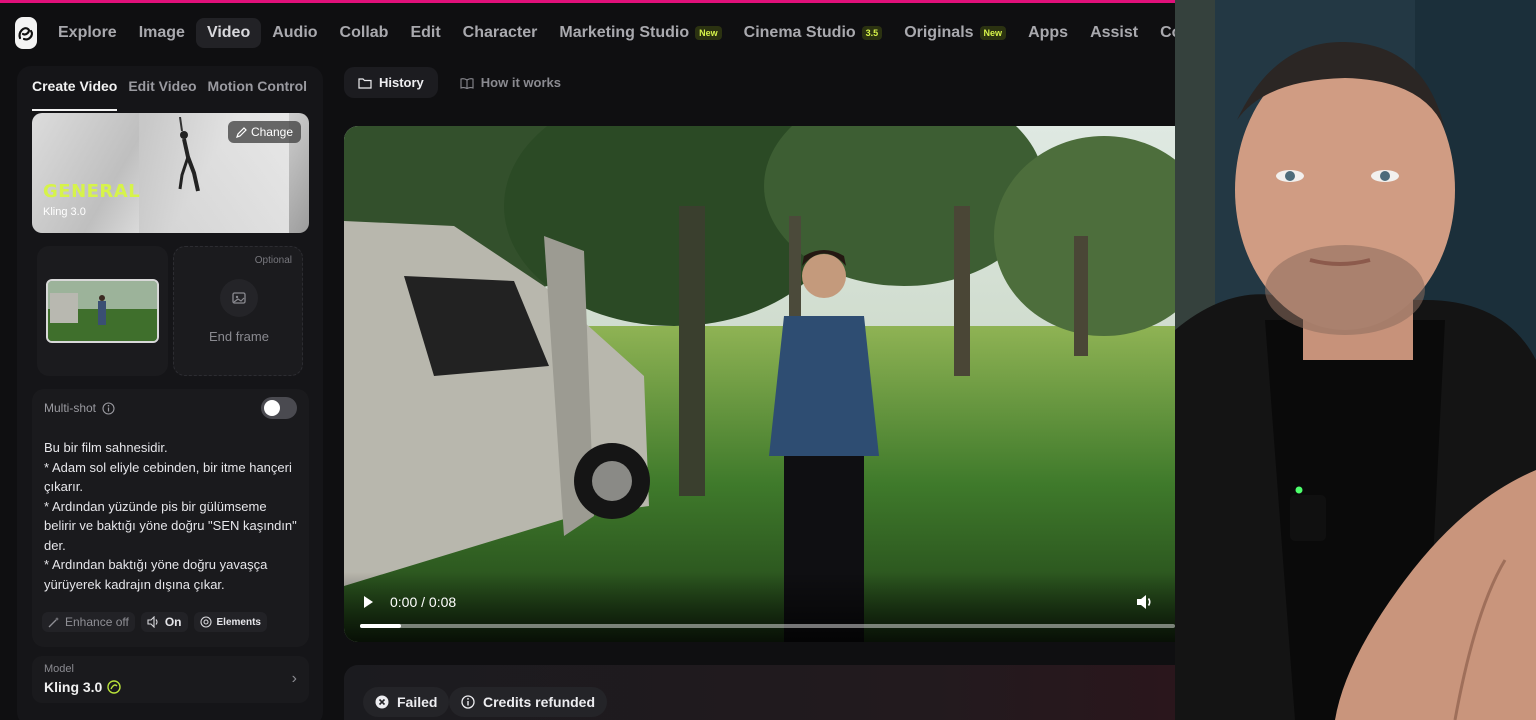  What do you see at coordinates (425, 33) in the screenshot?
I see `nav-edit: Edit` at bounding box center [425, 33].